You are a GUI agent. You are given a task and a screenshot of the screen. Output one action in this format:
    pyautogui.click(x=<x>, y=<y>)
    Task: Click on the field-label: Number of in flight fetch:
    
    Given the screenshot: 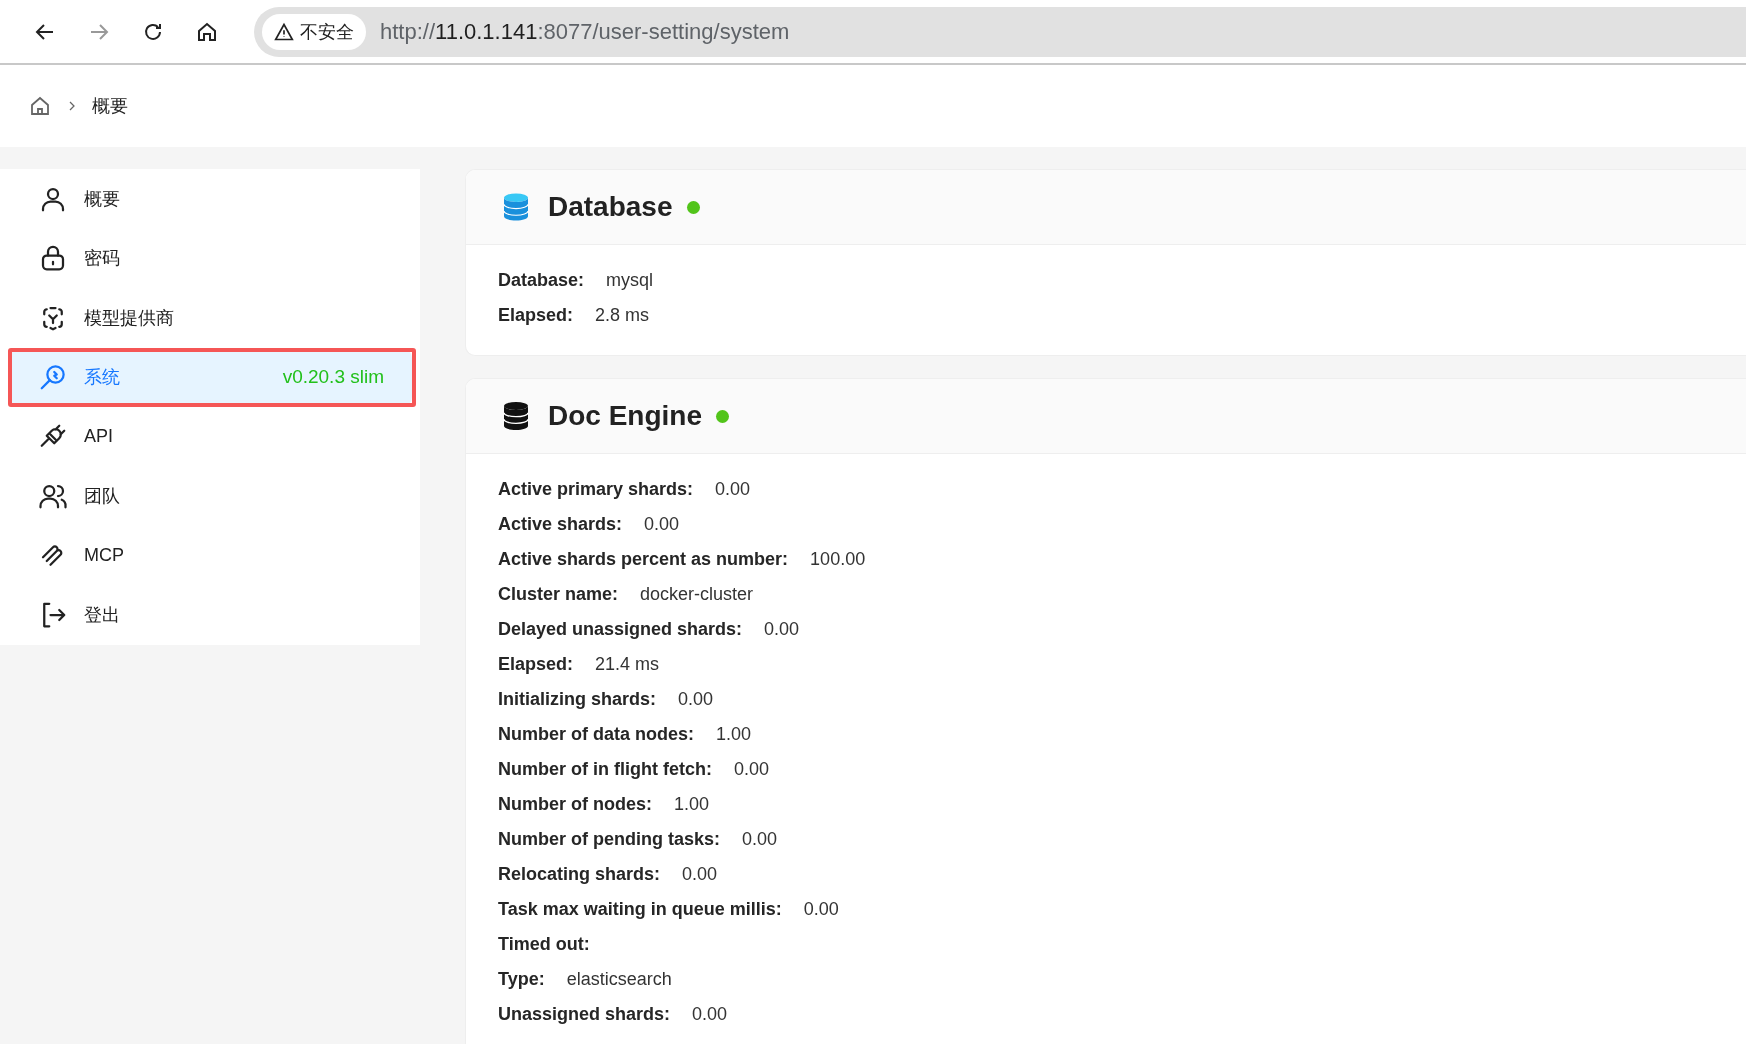 What is the action you would take?
    pyautogui.click(x=605, y=769)
    